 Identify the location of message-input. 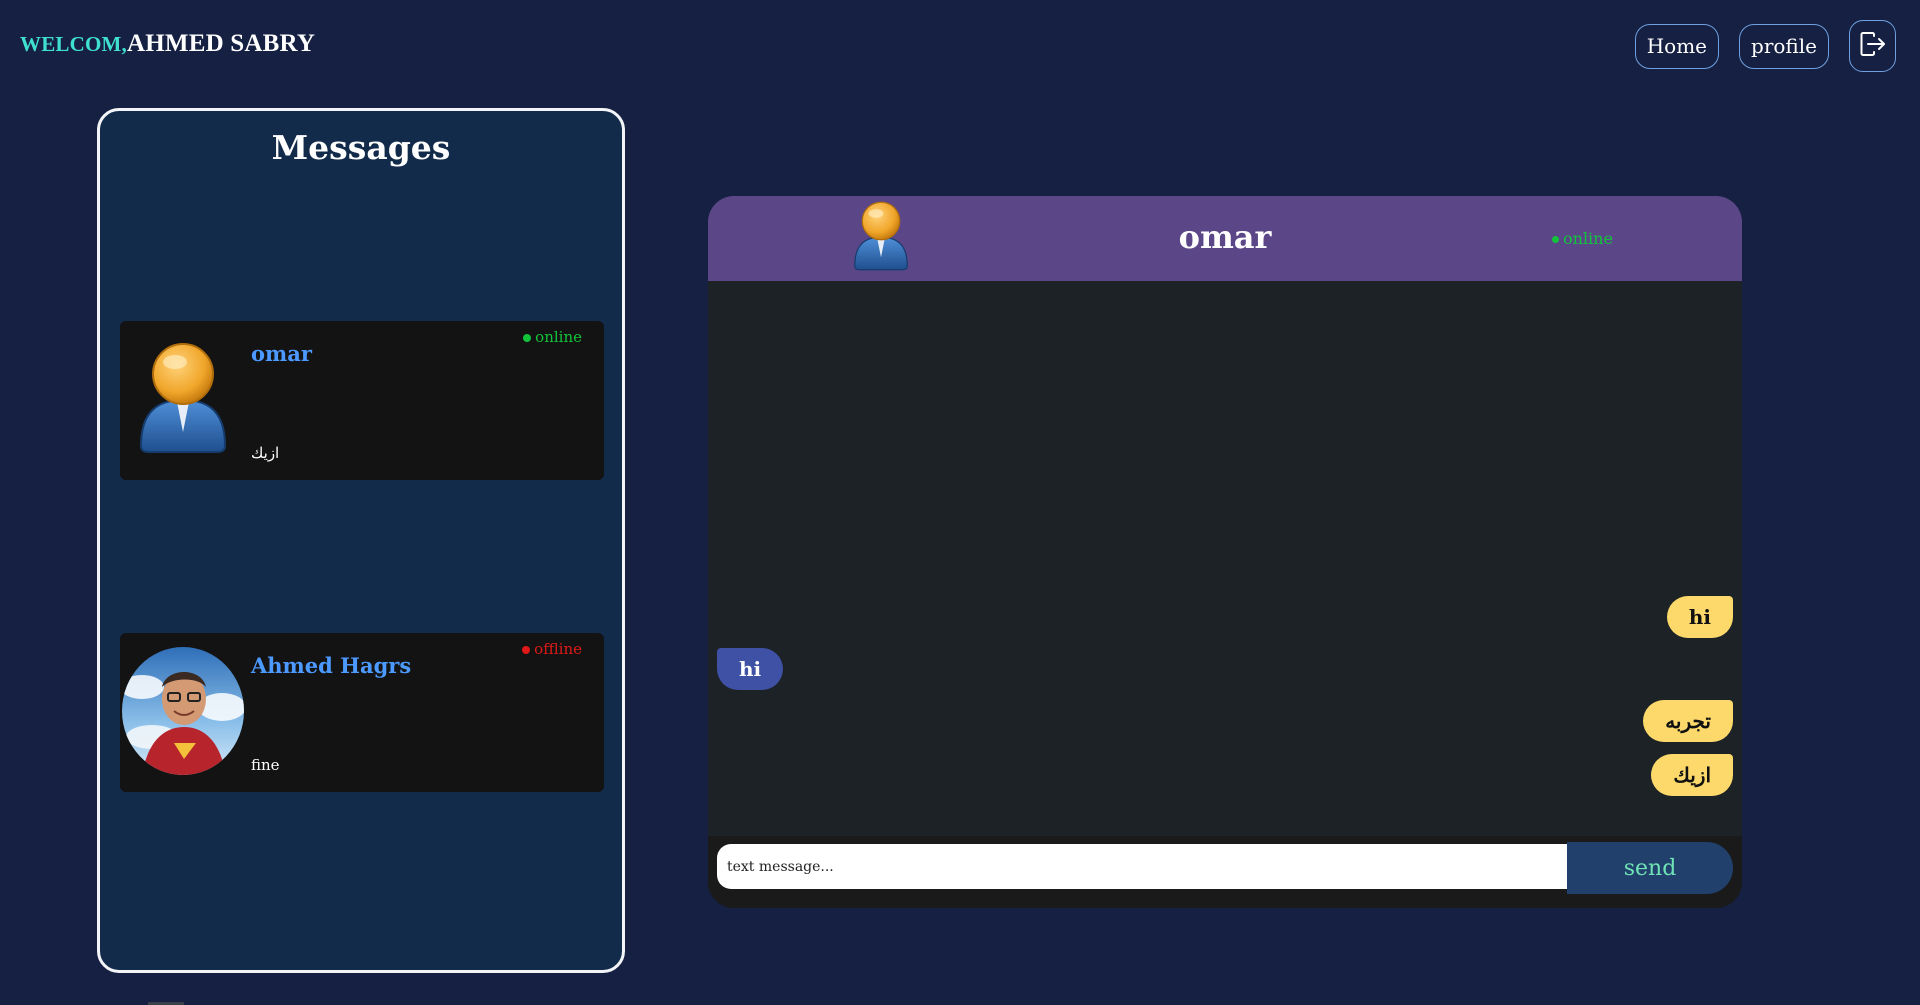
(1142, 866).